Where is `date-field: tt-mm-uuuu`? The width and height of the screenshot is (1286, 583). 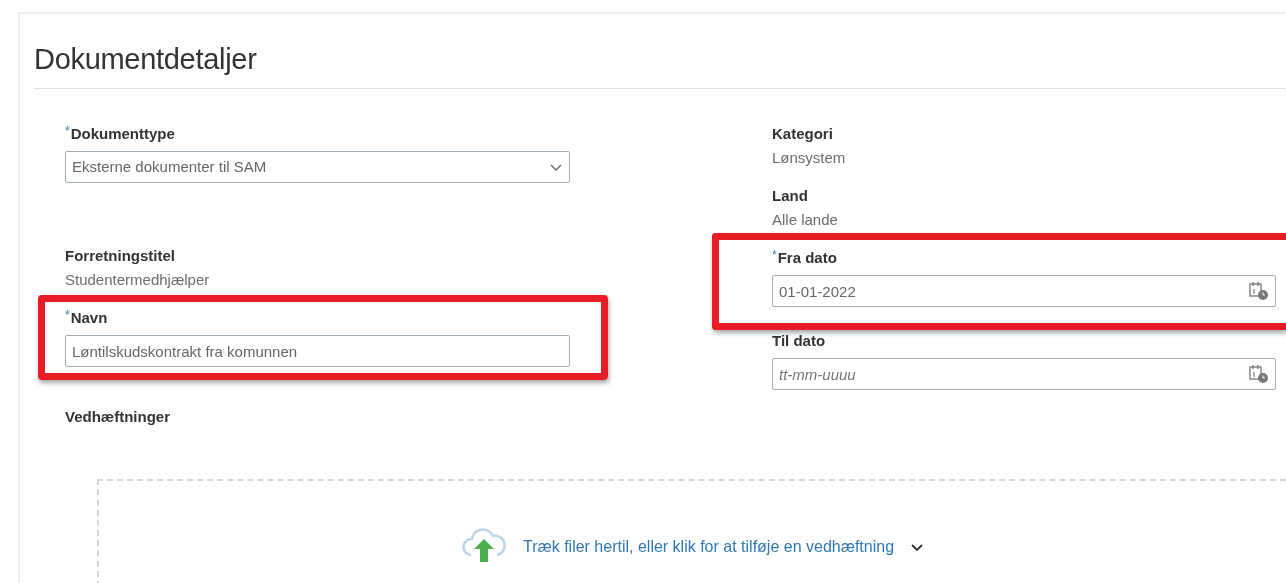 date-field: tt-mm-uuuu is located at coordinates (1024, 374).